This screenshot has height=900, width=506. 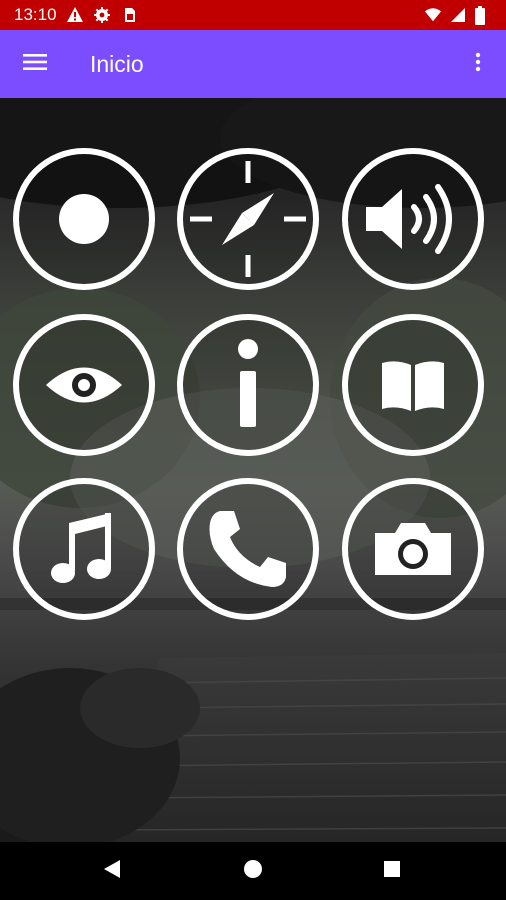 I want to click on home-icon, so click(x=253, y=871).